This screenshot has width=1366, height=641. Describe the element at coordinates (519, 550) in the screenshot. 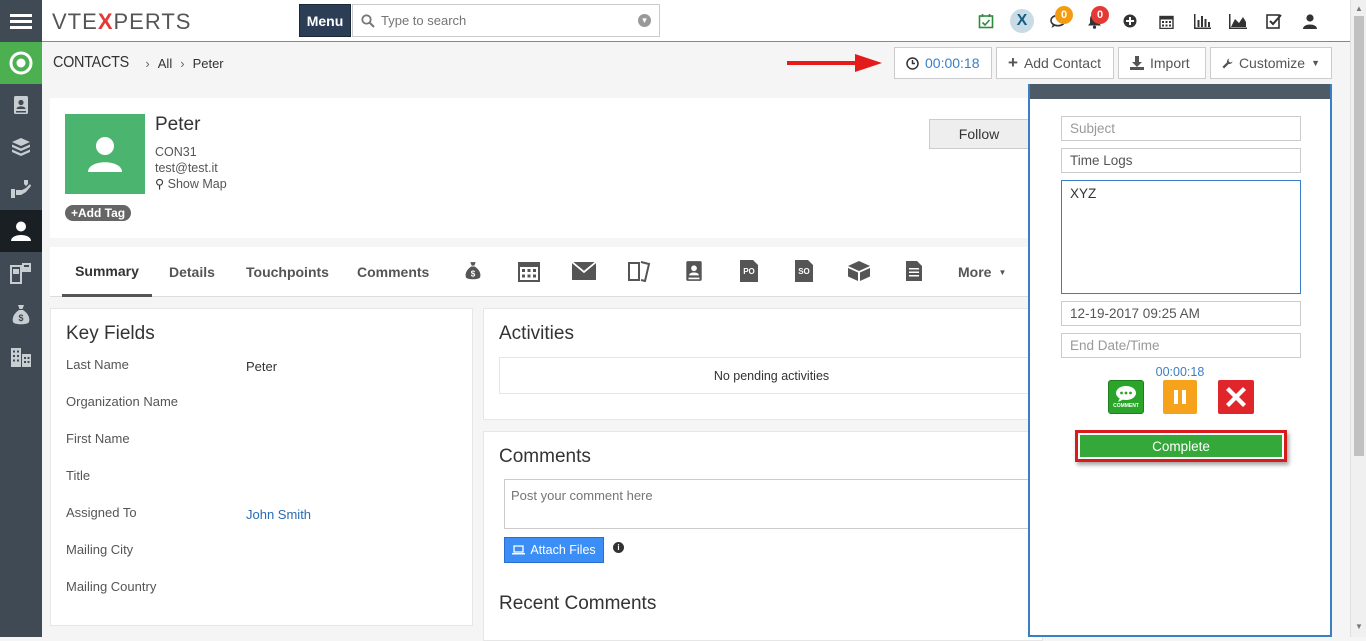

I see `laptop-icon` at that location.